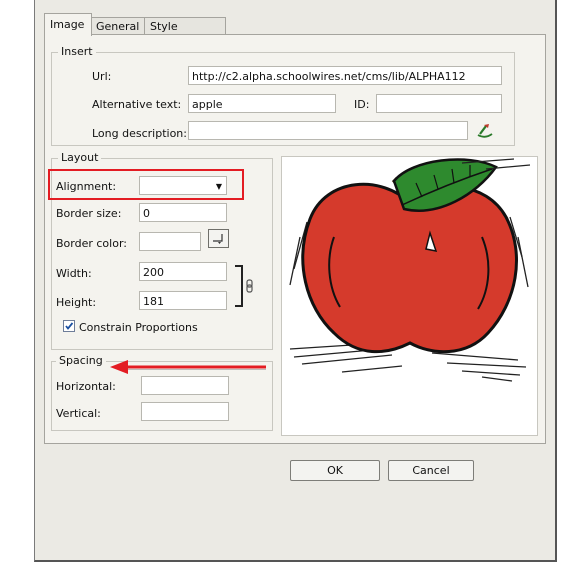  What do you see at coordinates (77, 51) in the screenshot?
I see `insert-legend: Insert` at bounding box center [77, 51].